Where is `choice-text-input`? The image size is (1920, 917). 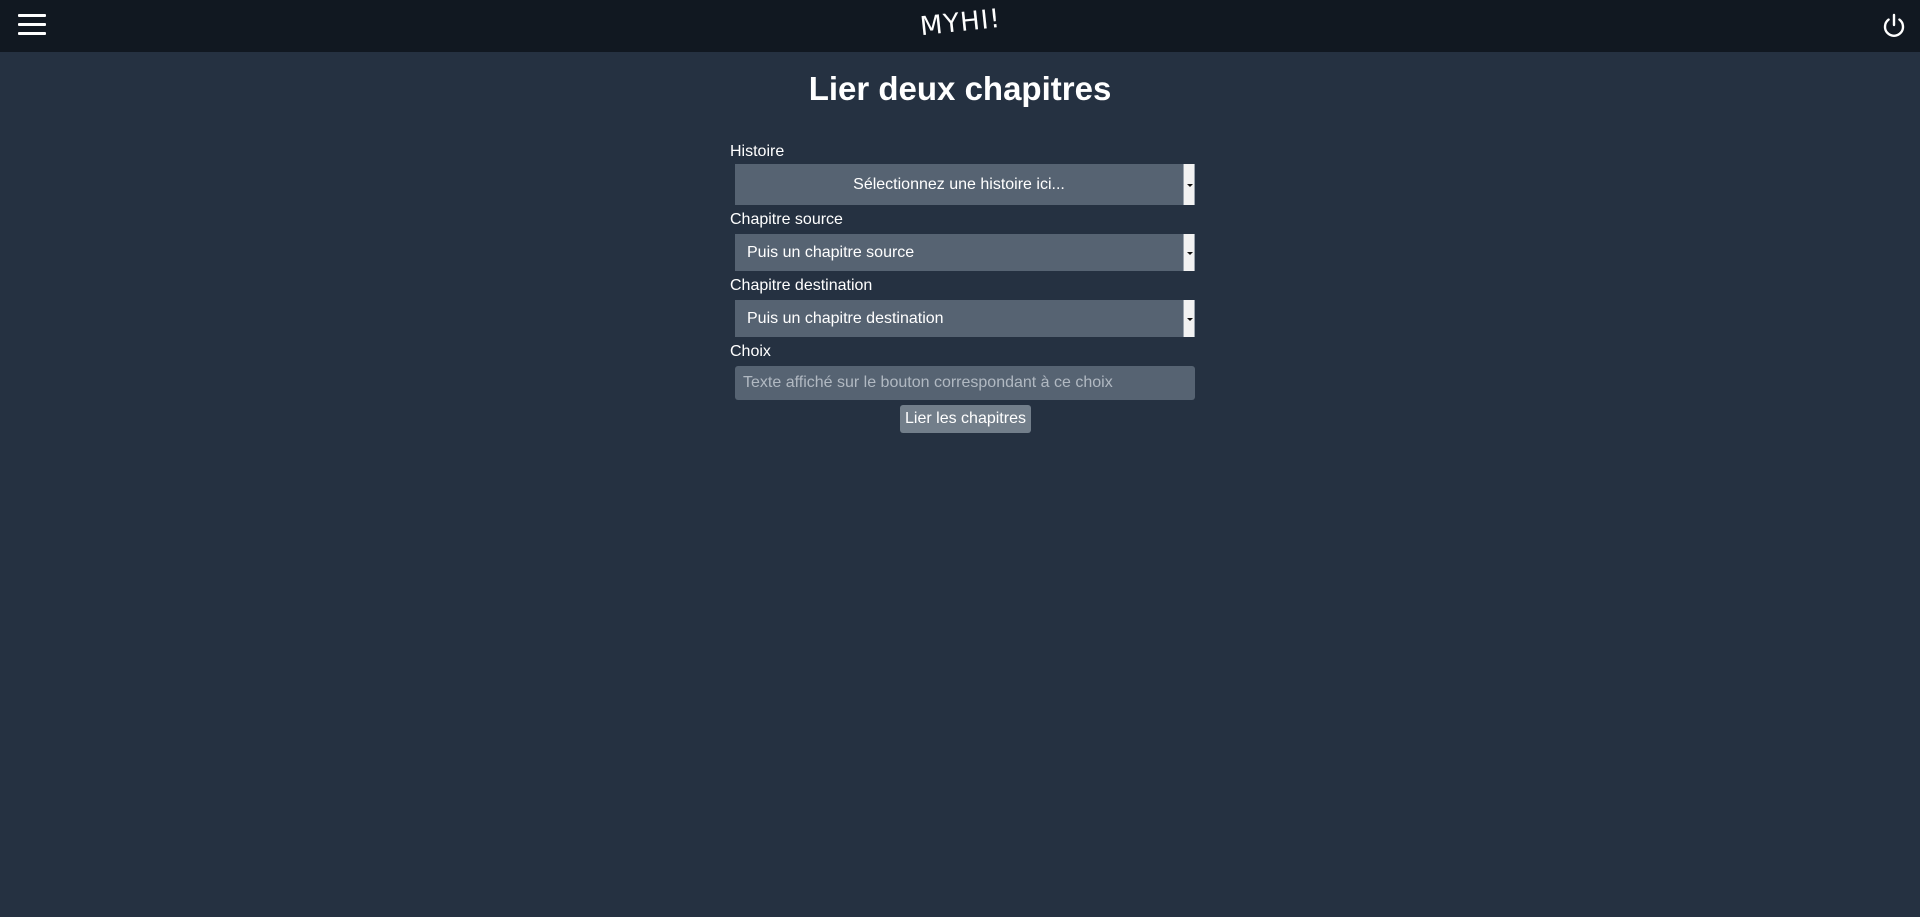 choice-text-input is located at coordinates (965, 383).